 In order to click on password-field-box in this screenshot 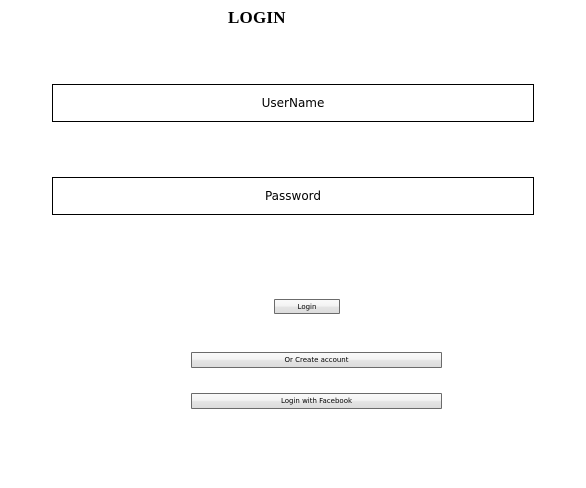, I will do `click(293, 196)`.